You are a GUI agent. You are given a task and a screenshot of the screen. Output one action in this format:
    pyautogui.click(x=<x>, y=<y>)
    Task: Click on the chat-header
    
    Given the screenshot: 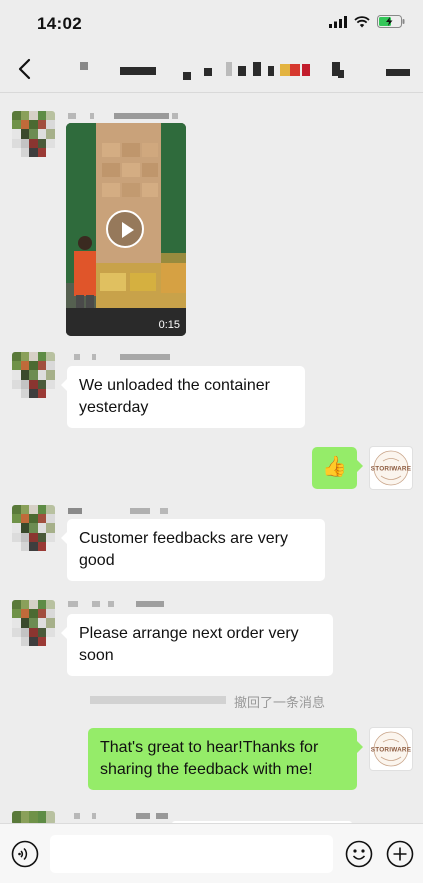 What is the action you would take?
    pyautogui.click(x=211, y=69)
    